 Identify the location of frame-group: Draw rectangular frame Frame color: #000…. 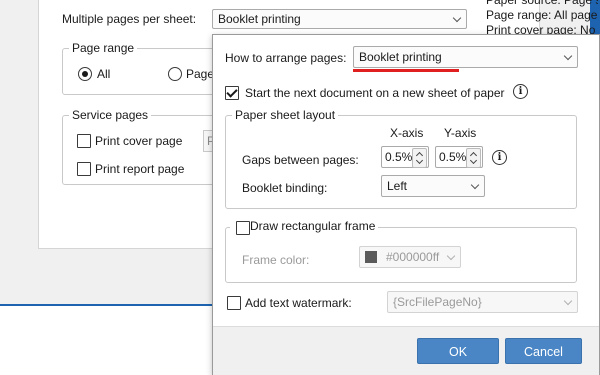
(401, 251).